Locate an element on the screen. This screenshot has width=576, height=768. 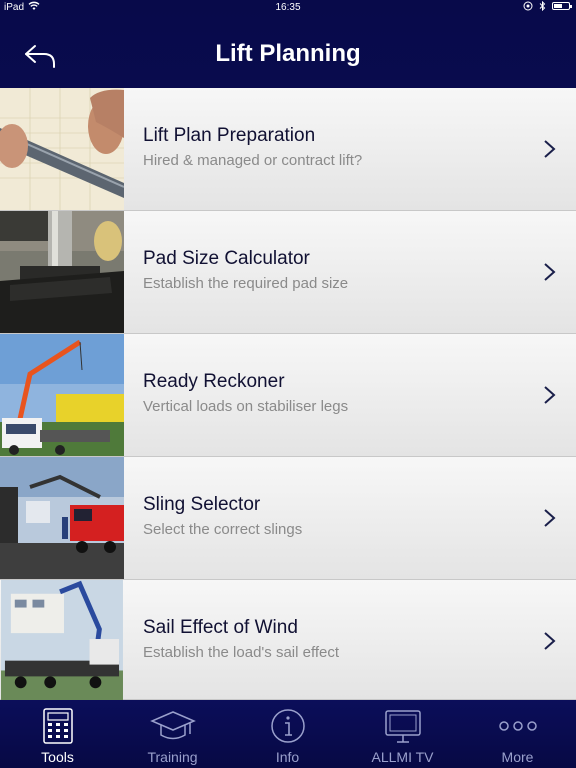
page-title: Lift Planning is located at coordinates (288, 53).